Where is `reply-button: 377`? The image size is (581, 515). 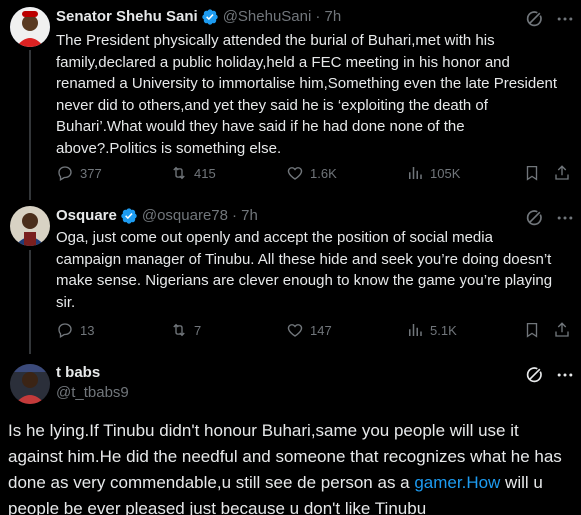 reply-button: 377 is located at coordinates (79, 173).